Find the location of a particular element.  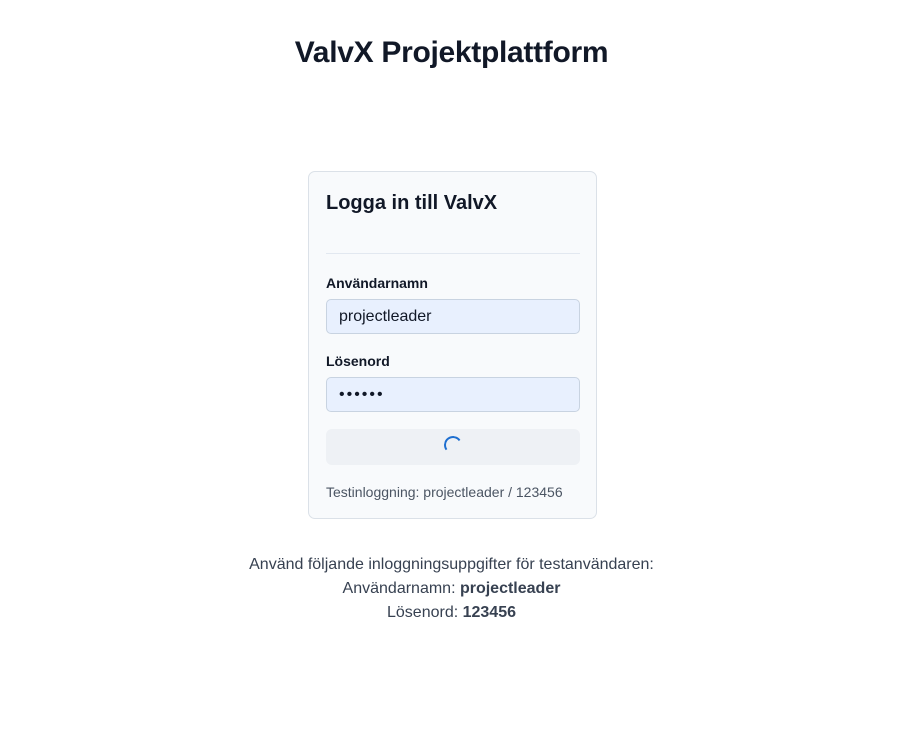

spinner-icon is located at coordinates (453, 445).